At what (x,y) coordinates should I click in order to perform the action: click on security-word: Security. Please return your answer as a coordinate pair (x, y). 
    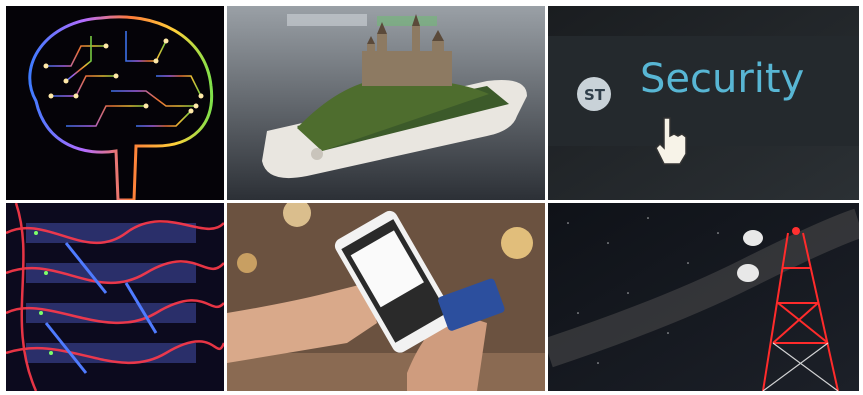
    Looking at the image, I should click on (722, 79).